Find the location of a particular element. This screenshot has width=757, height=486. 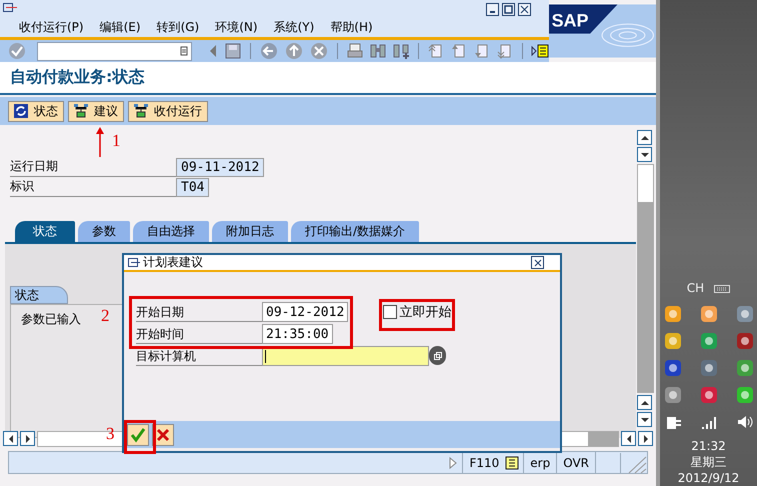

annotation-number: 2 is located at coordinates (105, 315).